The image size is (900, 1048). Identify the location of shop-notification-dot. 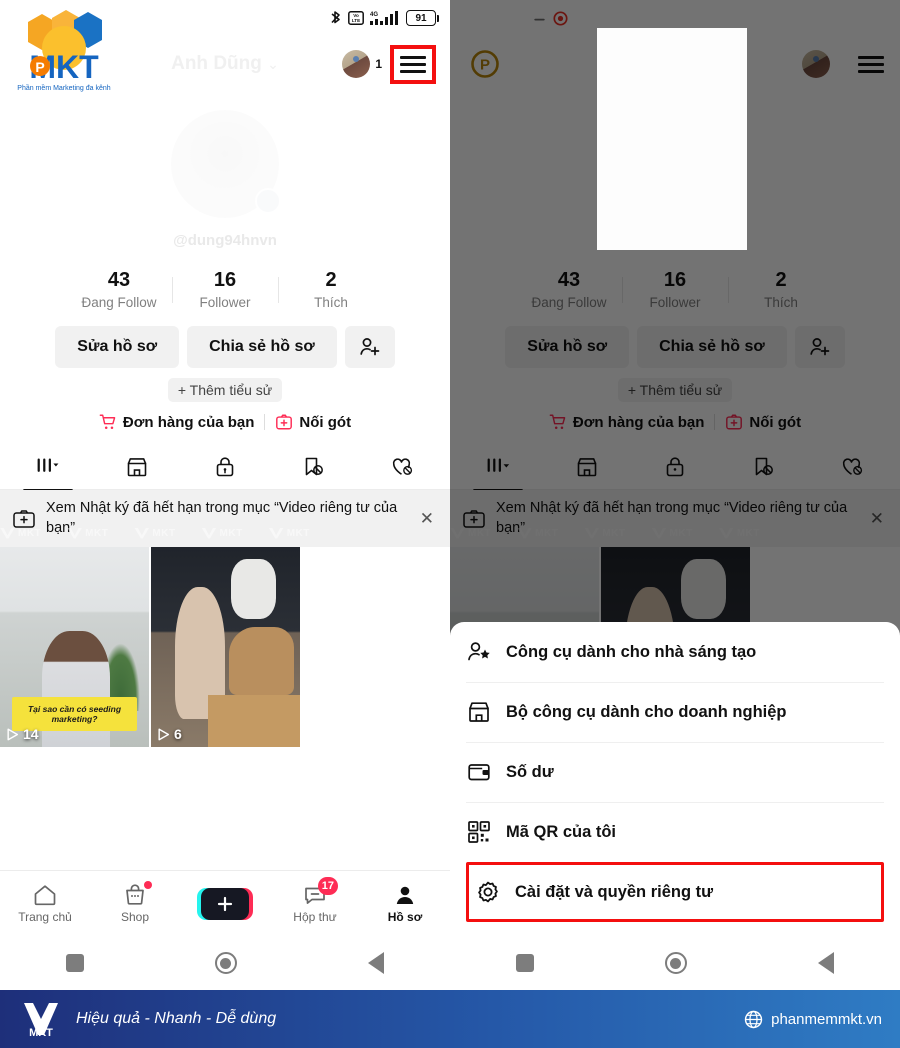
(148, 885).